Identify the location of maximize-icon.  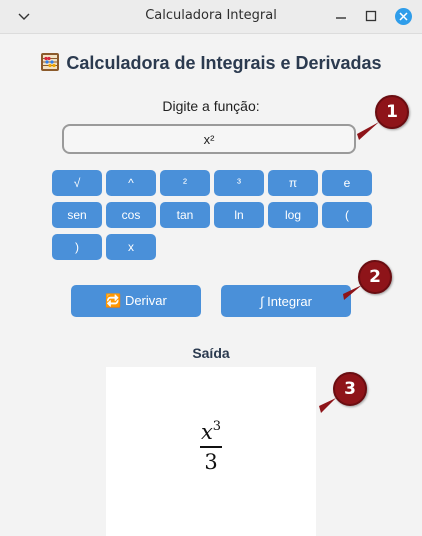
(371, 16).